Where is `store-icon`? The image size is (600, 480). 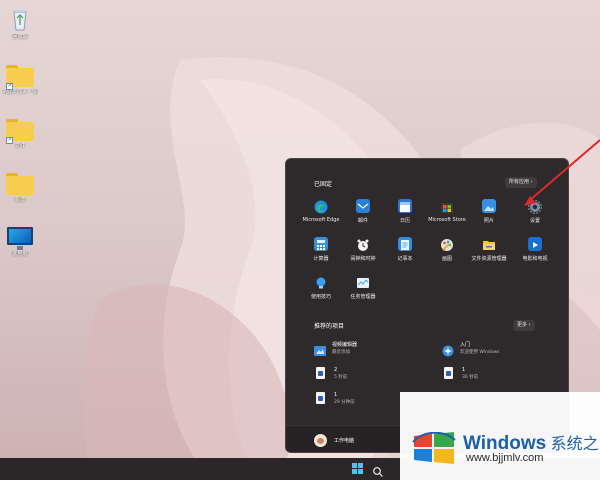 store-icon is located at coordinates (447, 206).